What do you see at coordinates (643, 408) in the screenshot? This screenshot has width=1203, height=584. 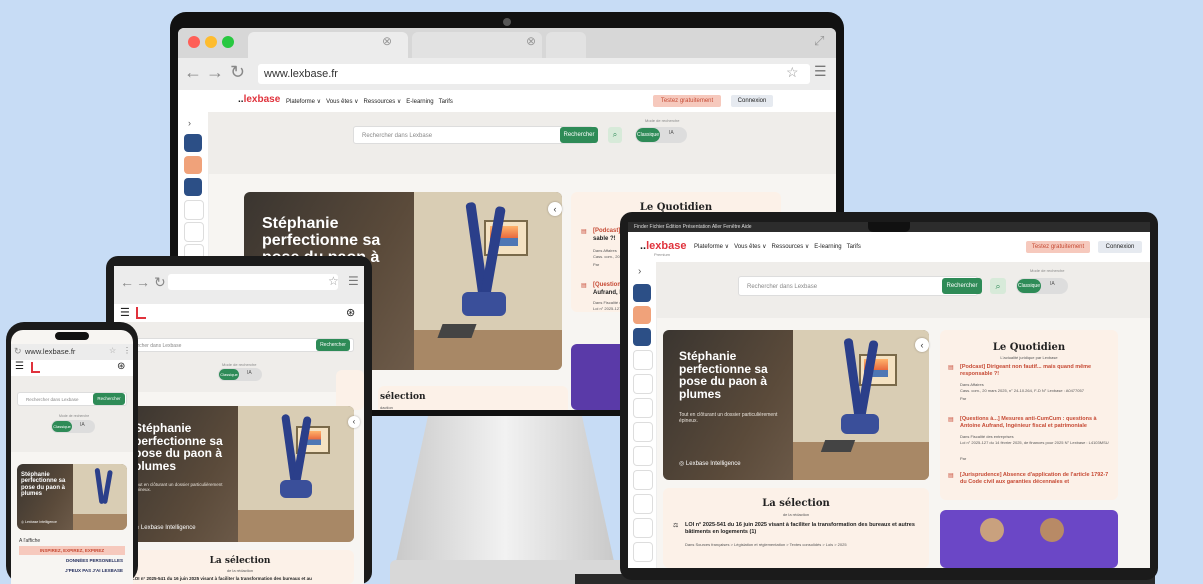 I see `news-icon` at bounding box center [643, 408].